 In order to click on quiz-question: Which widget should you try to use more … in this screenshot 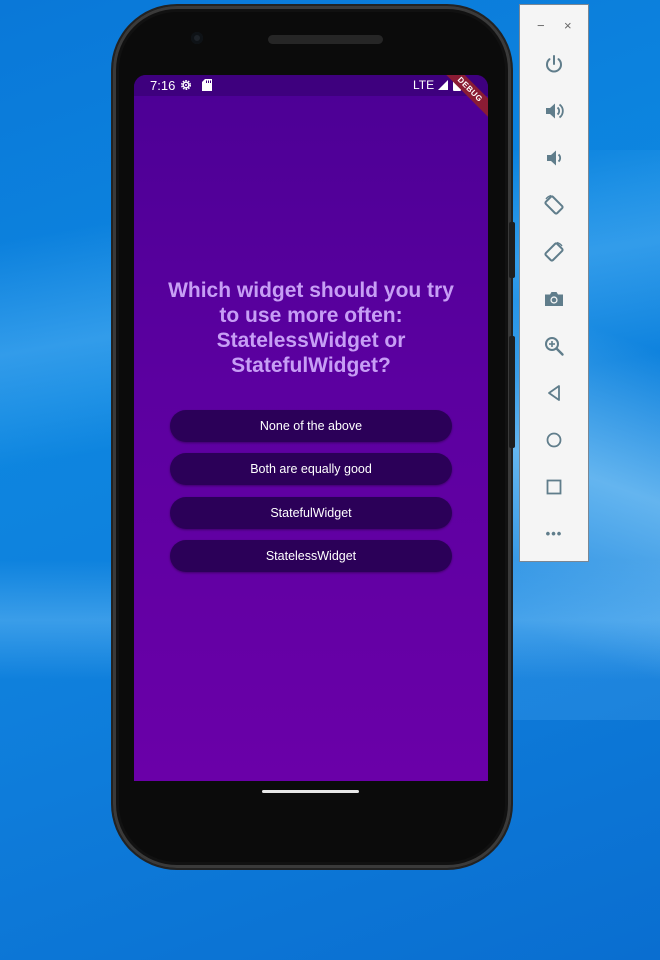, I will do `click(311, 328)`.